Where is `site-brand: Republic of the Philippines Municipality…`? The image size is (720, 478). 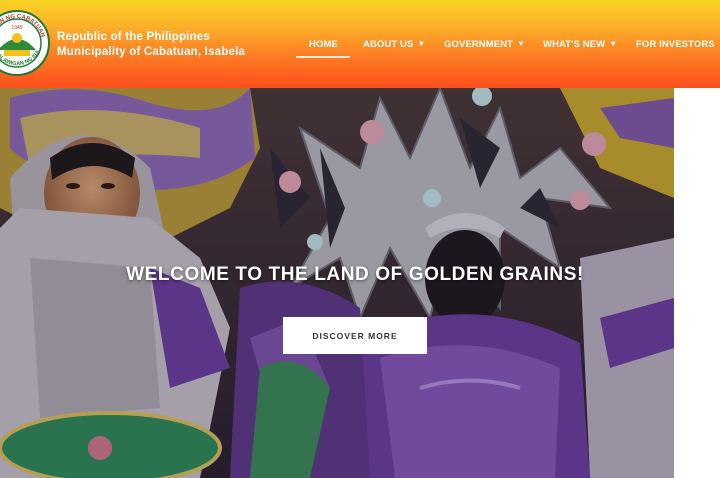
site-brand: Republic of the Philippines Municipality… is located at coordinates (151, 45).